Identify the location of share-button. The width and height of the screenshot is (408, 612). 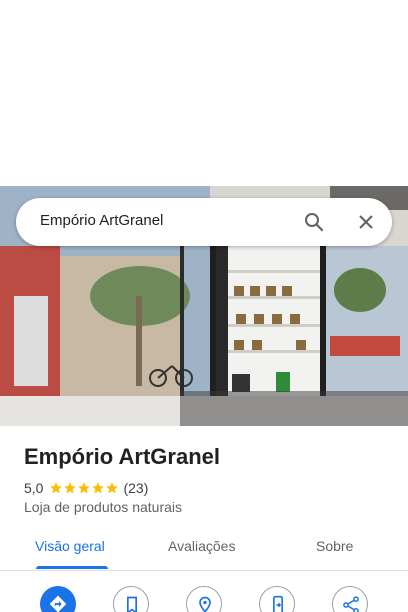
(350, 599).